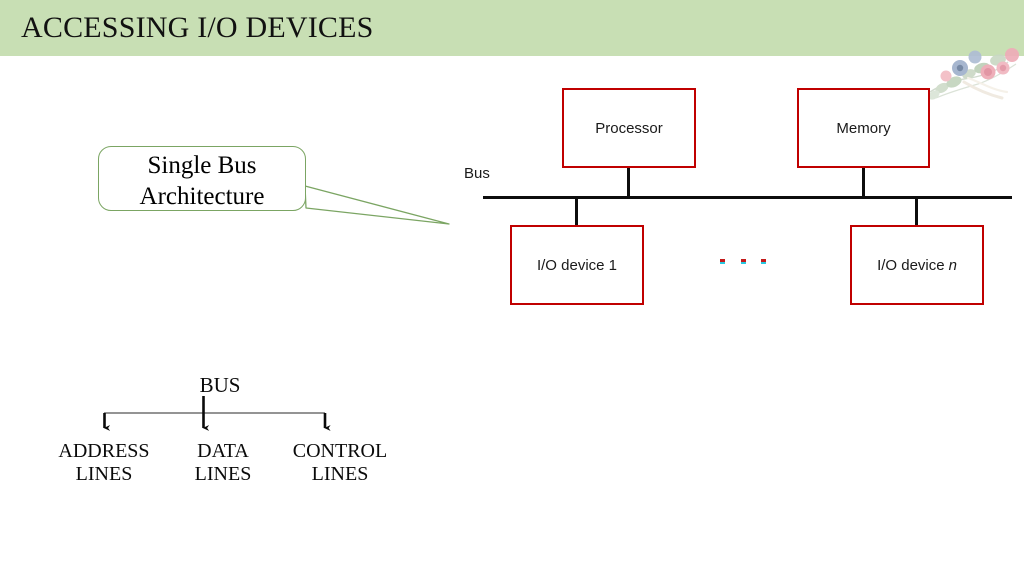 The height and width of the screenshot is (576, 1024). I want to click on node-iodevice-n-label: I/O device n, so click(917, 265).